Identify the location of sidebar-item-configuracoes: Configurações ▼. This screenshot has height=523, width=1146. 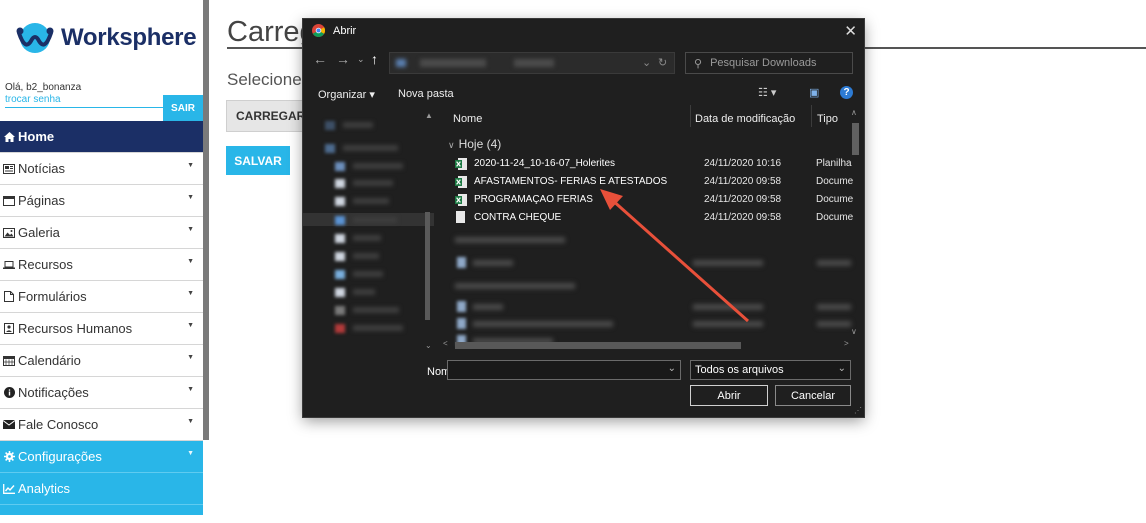
(101, 457).